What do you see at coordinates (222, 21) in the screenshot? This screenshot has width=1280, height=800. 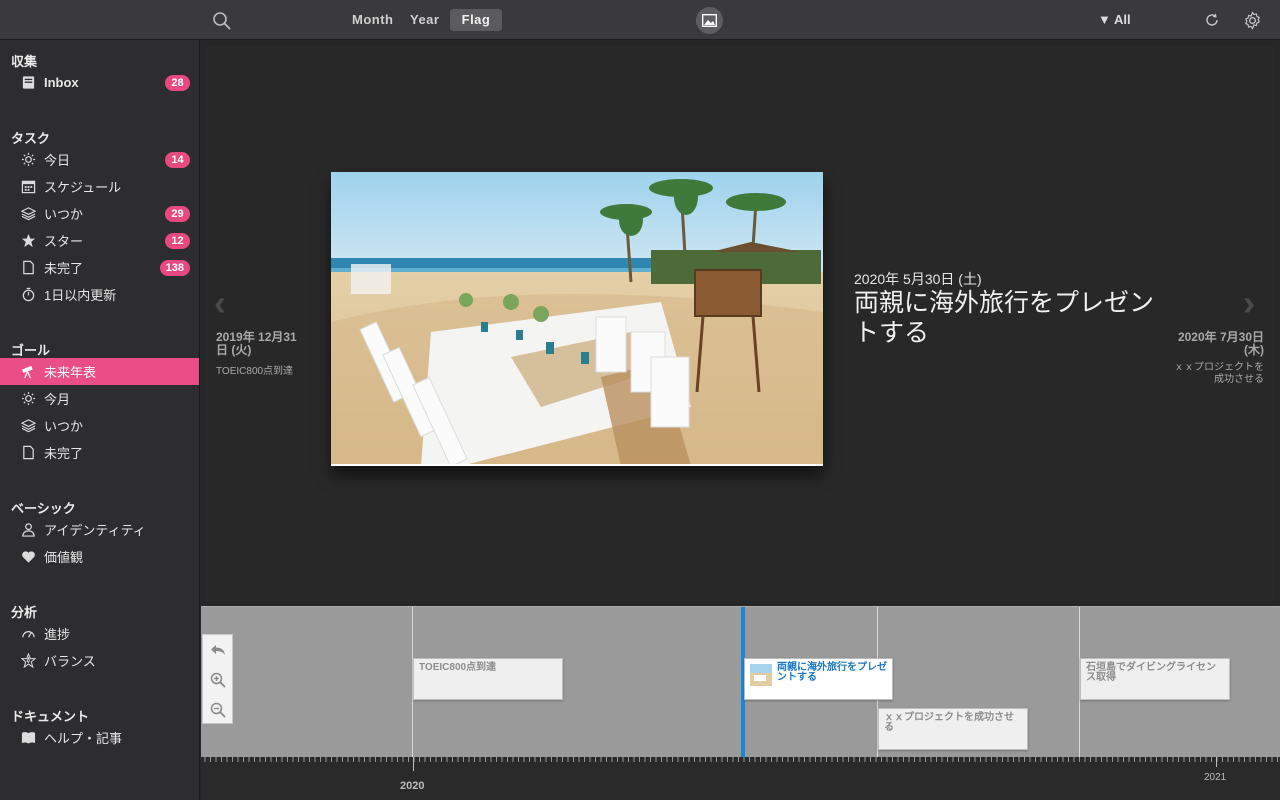 I see `search-icon` at bounding box center [222, 21].